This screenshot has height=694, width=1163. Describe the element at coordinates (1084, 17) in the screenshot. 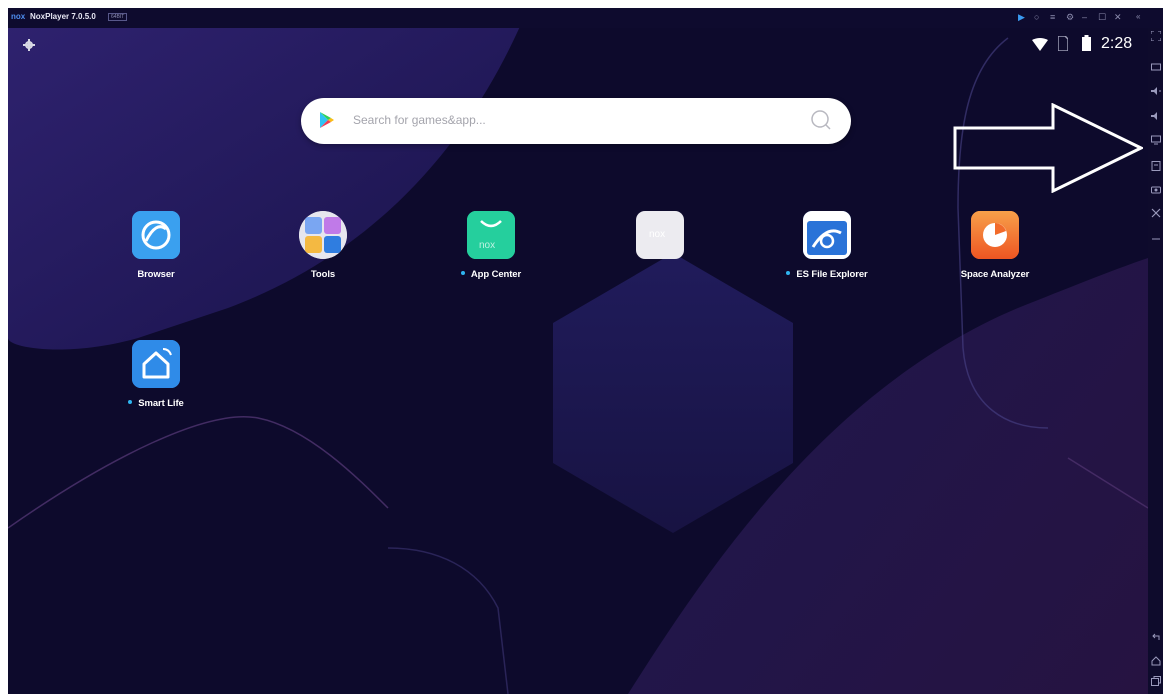

I see `minimize-icon: –` at that location.